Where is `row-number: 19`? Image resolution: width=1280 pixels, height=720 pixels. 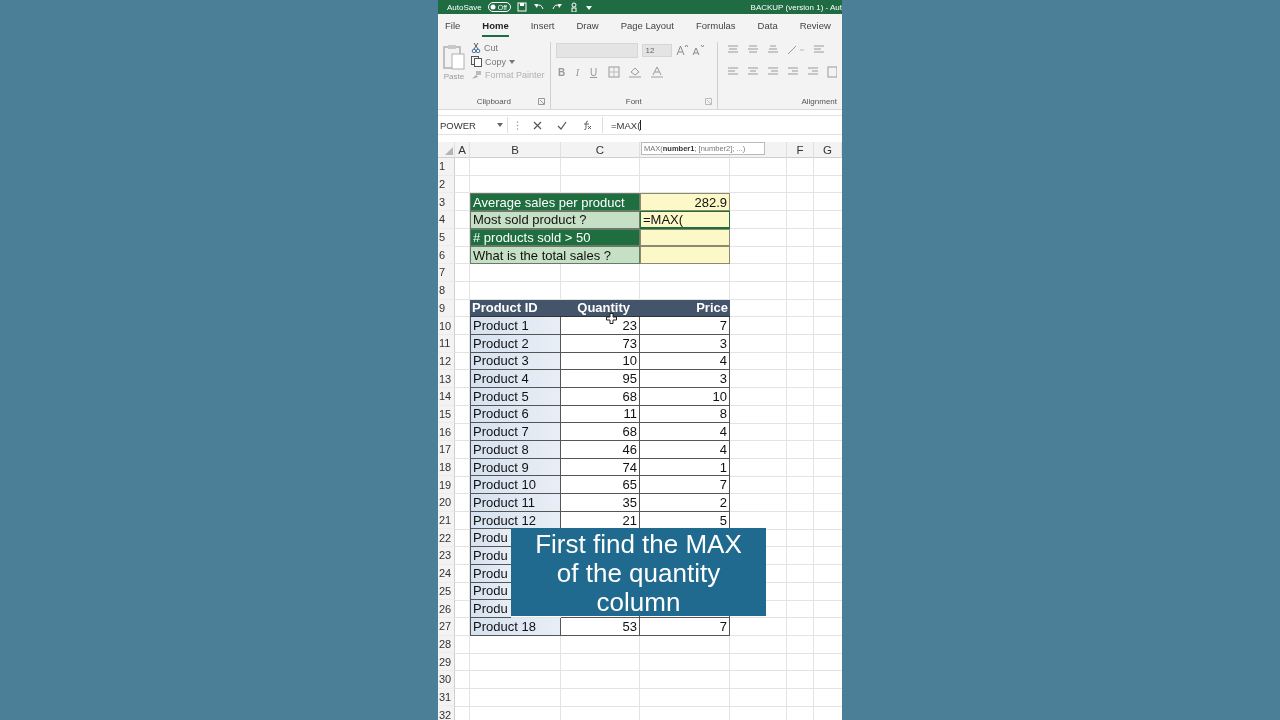 row-number: 19 is located at coordinates (446, 485).